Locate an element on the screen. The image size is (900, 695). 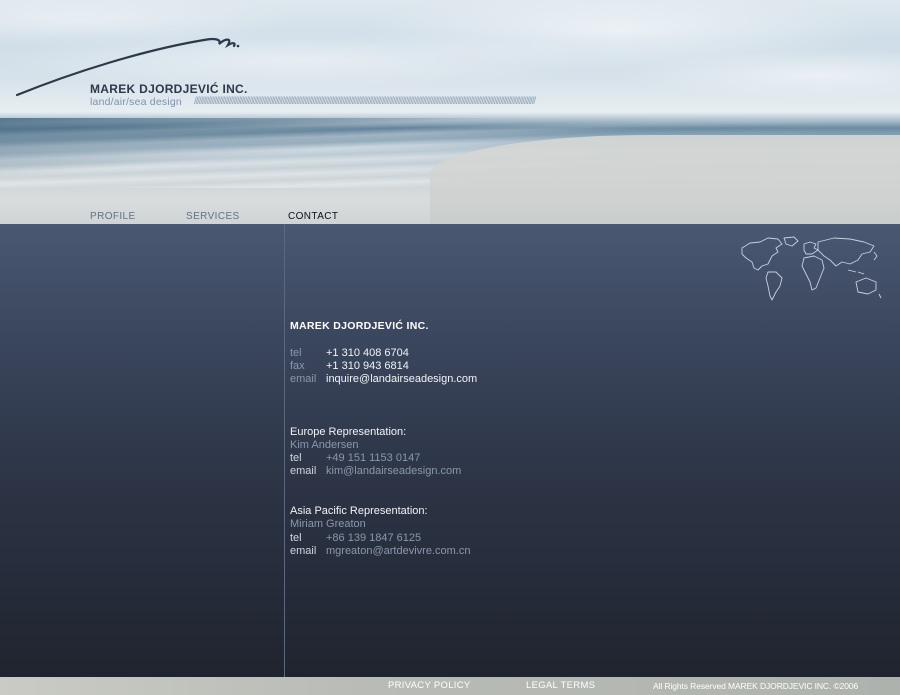
europe-email-link: kim@landairseadesign.com is located at coordinates (393, 471).